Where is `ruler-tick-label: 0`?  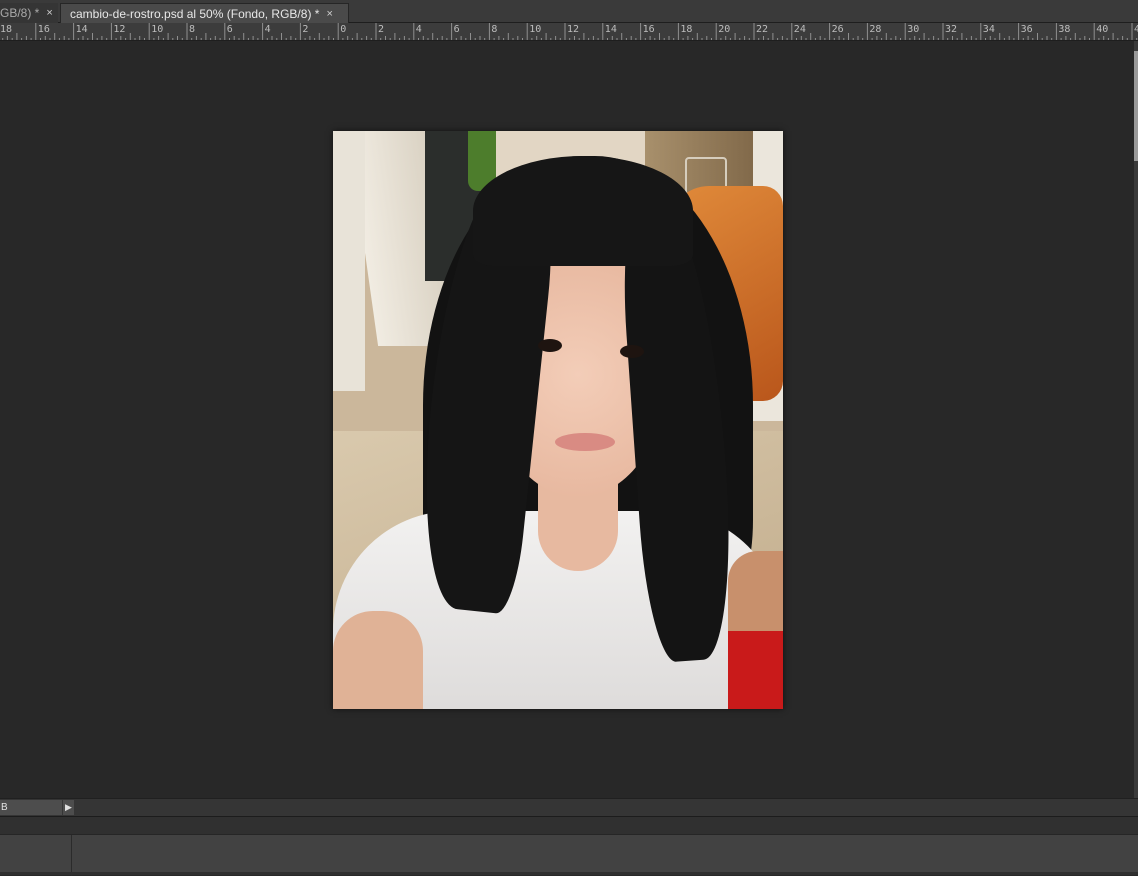 ruler-tick-label: 0 is located at coordinates (343, 29).